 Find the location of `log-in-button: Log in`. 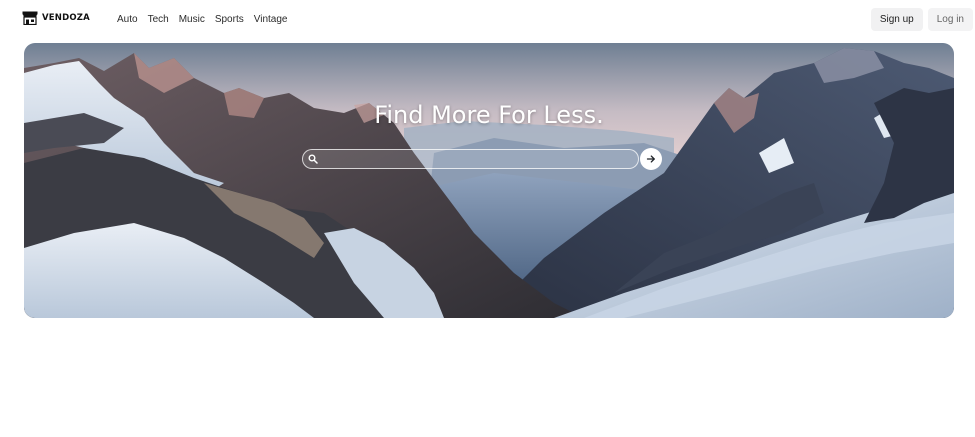

log-in-button: Log in is located at coordinates (950, 19).